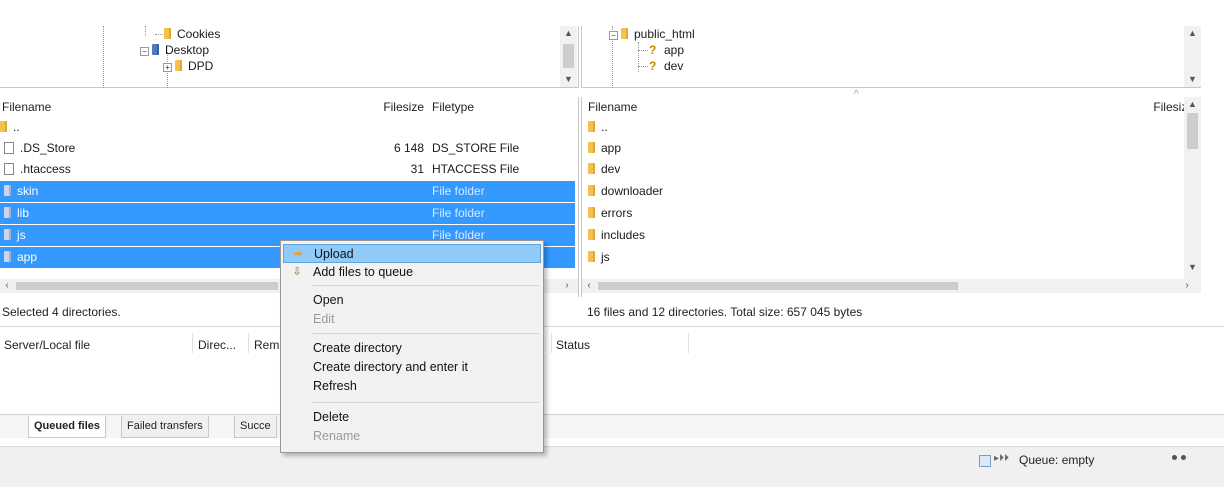  Describe the element at coordinates (573, 345) in the screenshot. I see `column-header-status: Status` at that location.